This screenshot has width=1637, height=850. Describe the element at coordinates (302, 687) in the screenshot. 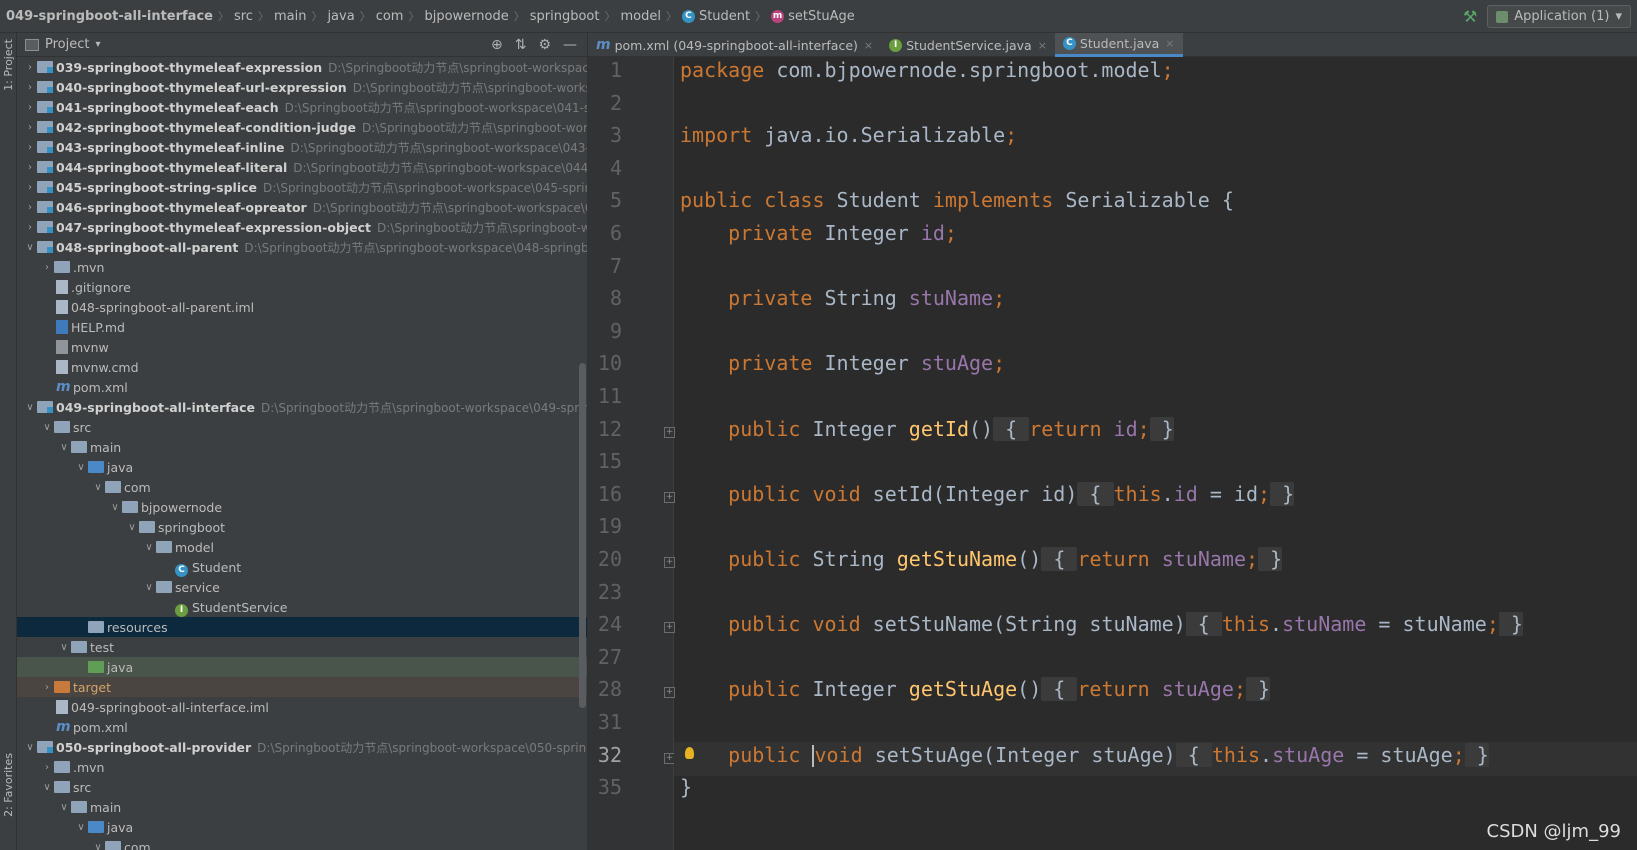

I see `tree-node: › target` at that location.